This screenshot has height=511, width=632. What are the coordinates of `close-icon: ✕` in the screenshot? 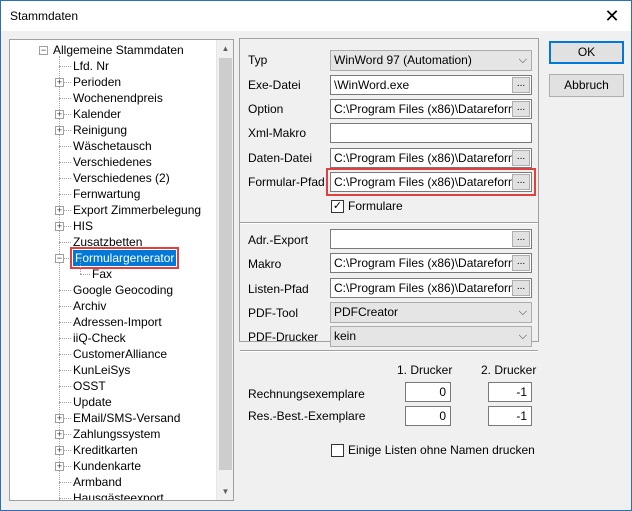 It's located at (612, 16).